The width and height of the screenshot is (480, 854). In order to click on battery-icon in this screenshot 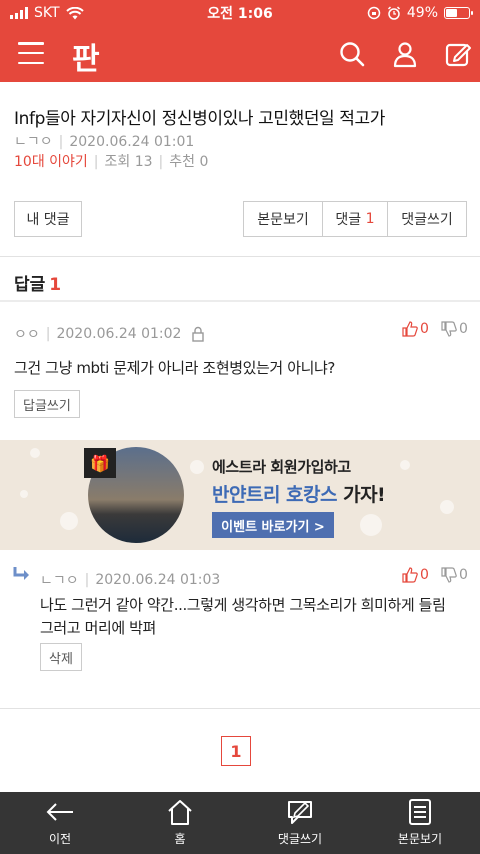, I will do `click(458, 13)`.